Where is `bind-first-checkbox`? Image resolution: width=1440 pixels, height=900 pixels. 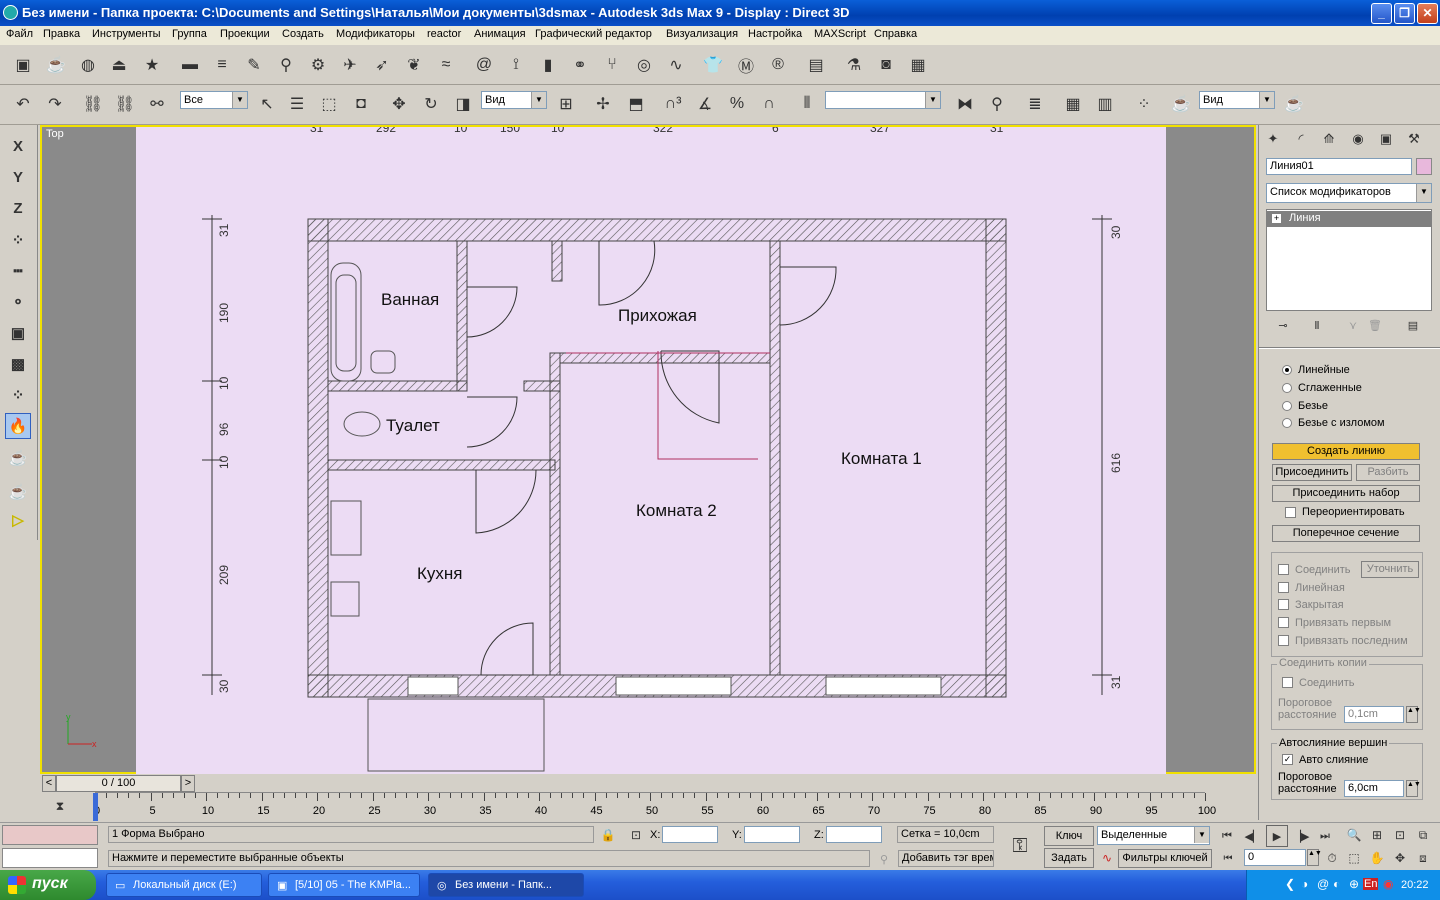
bind-first-checkbox is located at coordinates (1283, 622).